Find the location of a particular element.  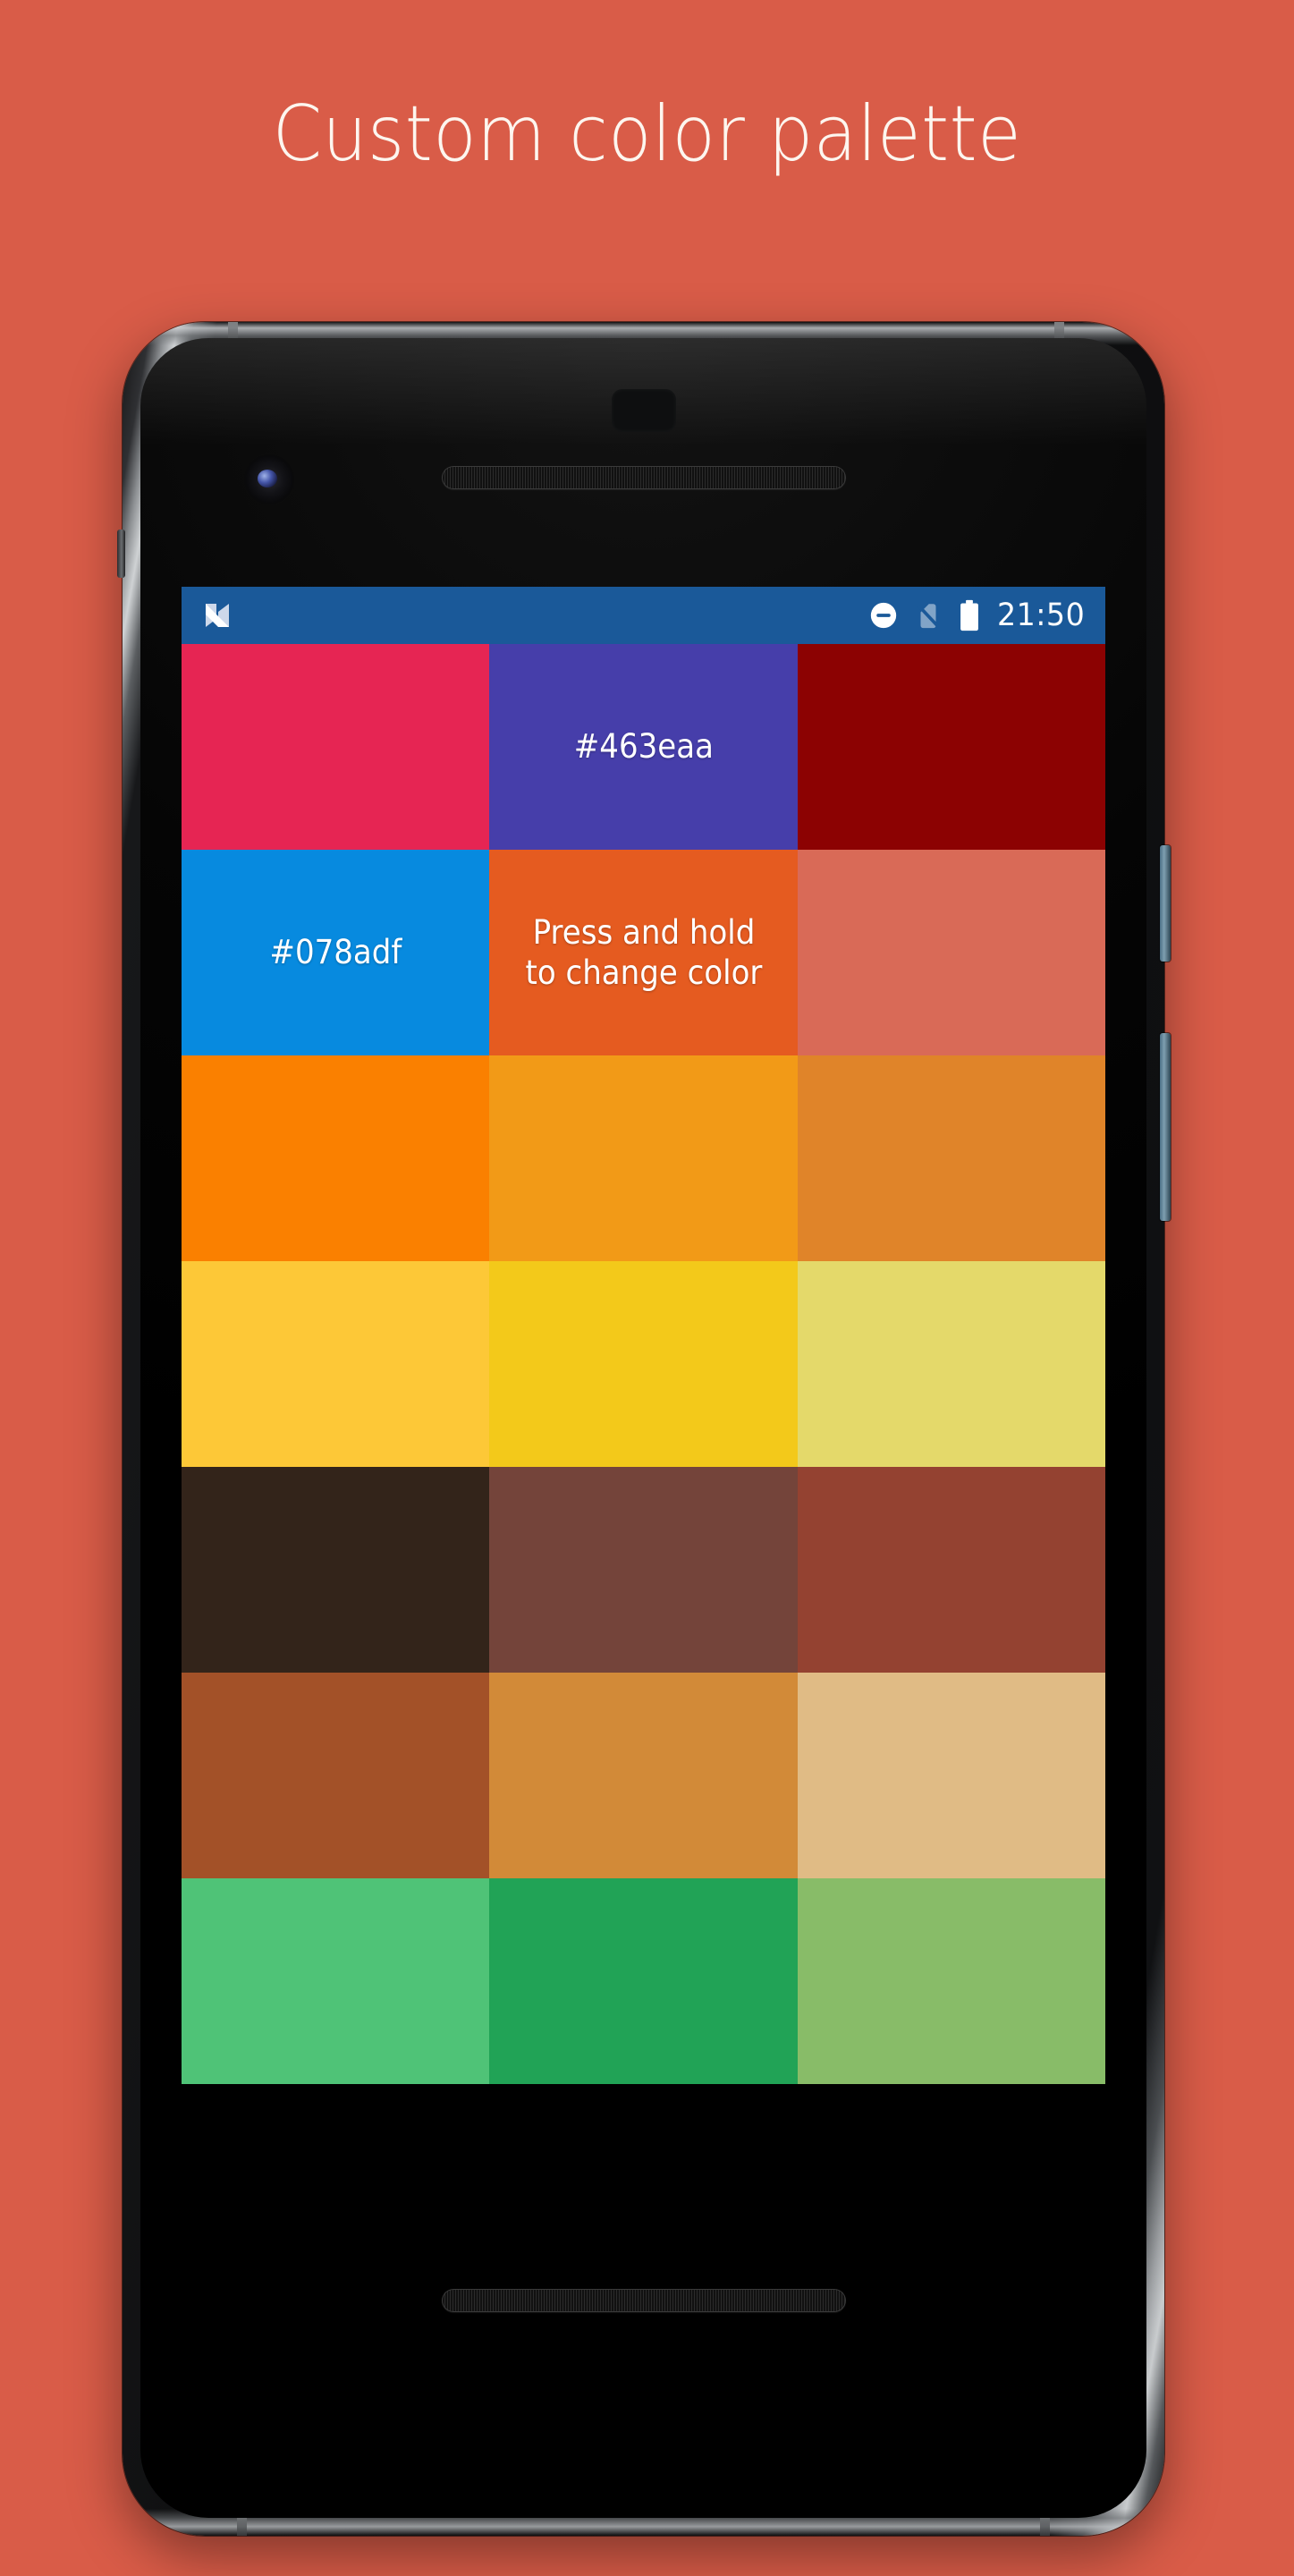

status-bar: 21:50 is located at coordinates (643, 615).